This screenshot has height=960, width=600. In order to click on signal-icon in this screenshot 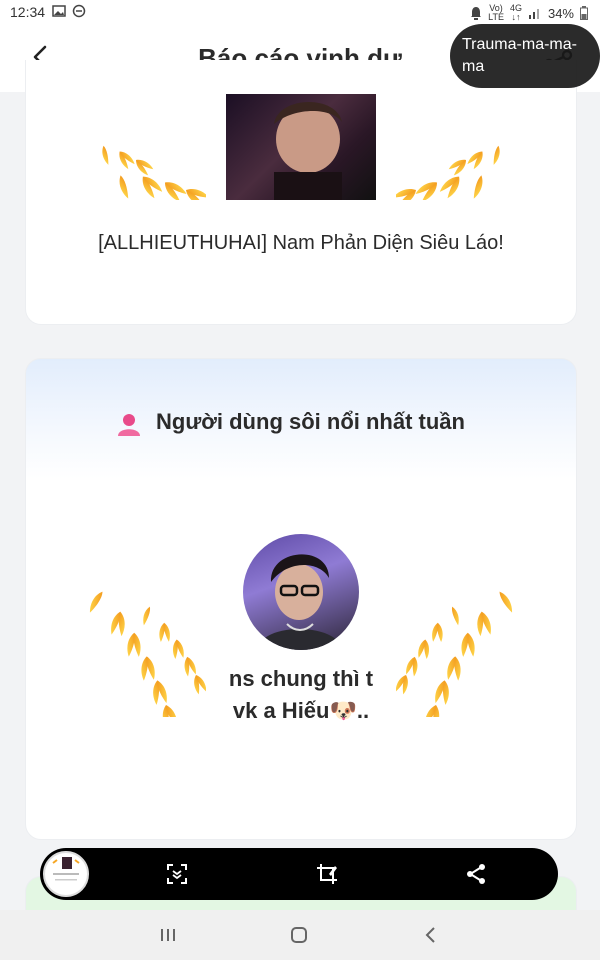, I will do `click(533, 14)`.